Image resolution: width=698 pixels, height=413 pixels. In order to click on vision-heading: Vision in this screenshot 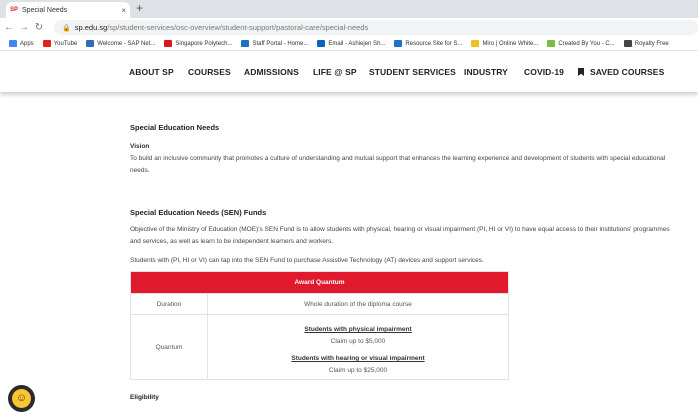, I will do `click(140, 146)`.